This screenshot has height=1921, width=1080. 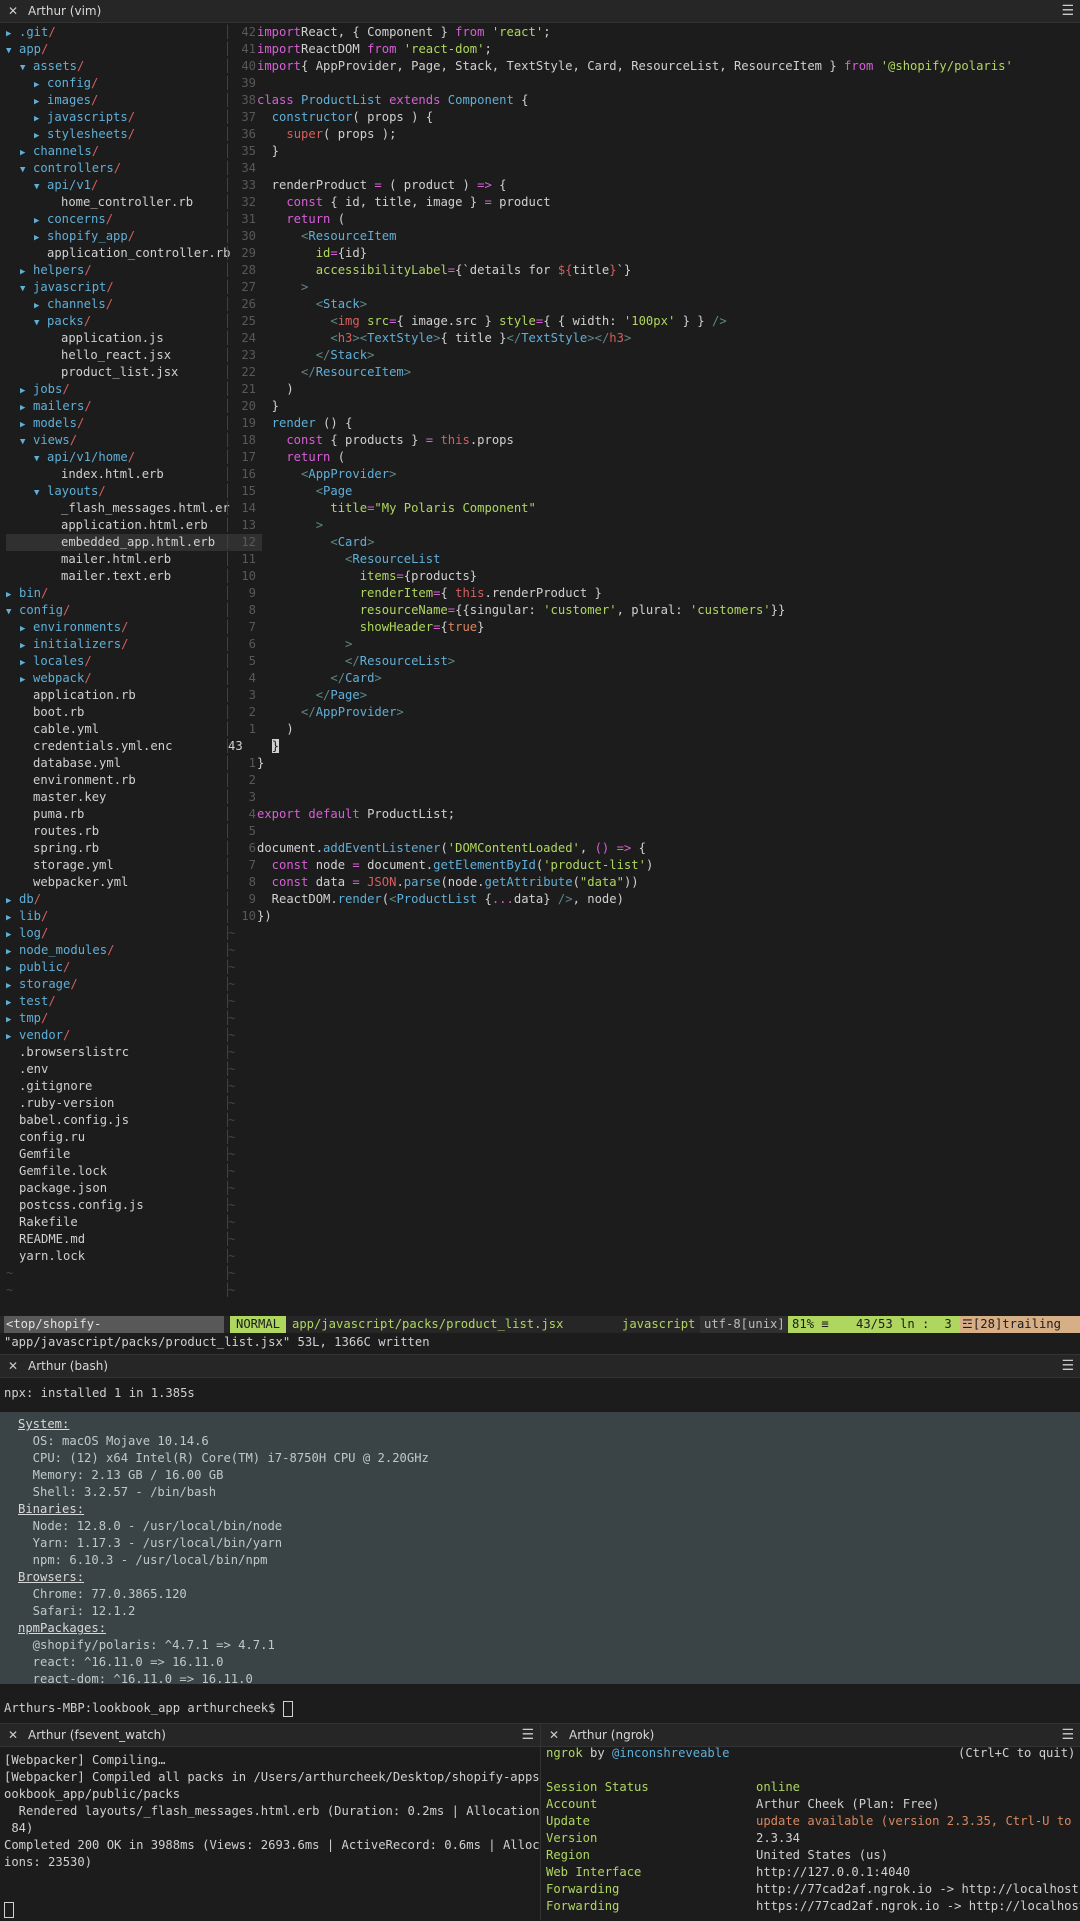 I want to click on tree-file: spring.rb, so click(x=52, y=848).